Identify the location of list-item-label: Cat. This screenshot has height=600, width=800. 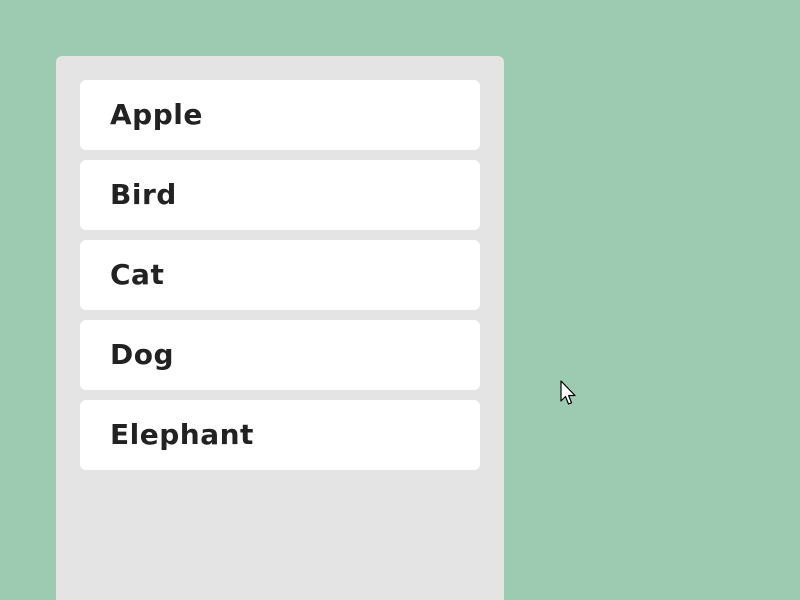
(137, 274).